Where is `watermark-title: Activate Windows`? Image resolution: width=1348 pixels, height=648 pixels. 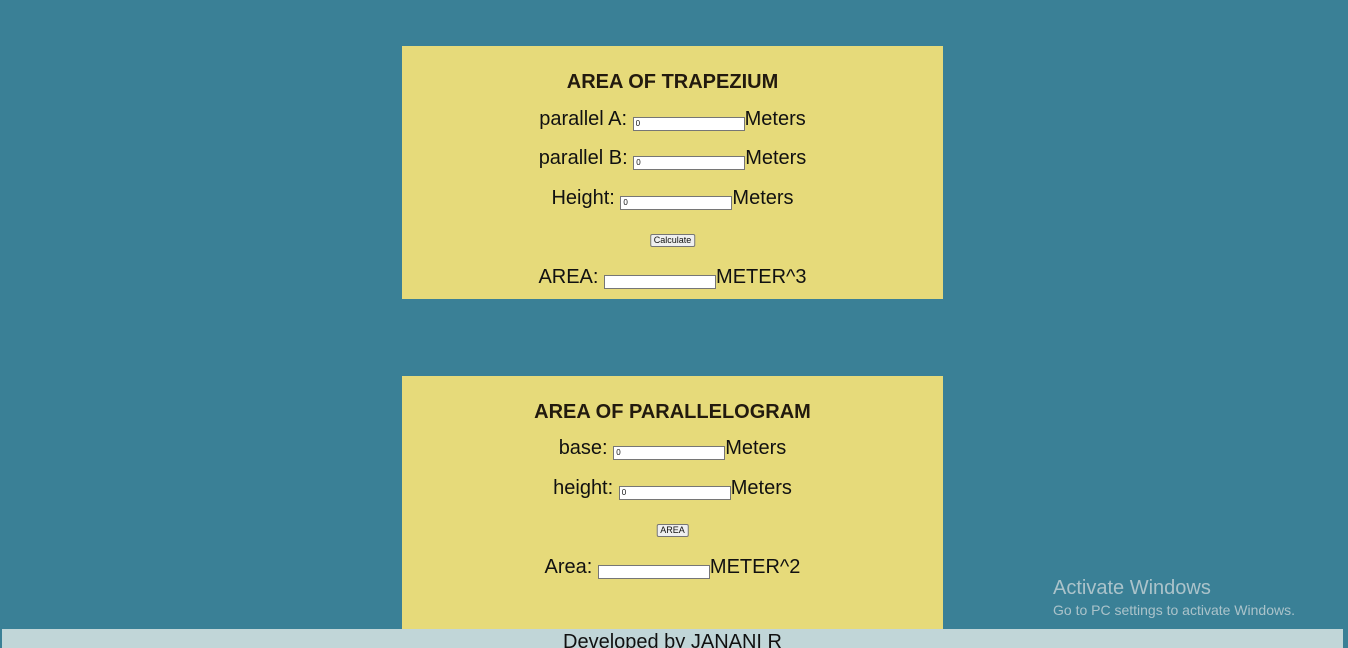
watermark-title: Activate Windows is located at coordinates (1132, 588).